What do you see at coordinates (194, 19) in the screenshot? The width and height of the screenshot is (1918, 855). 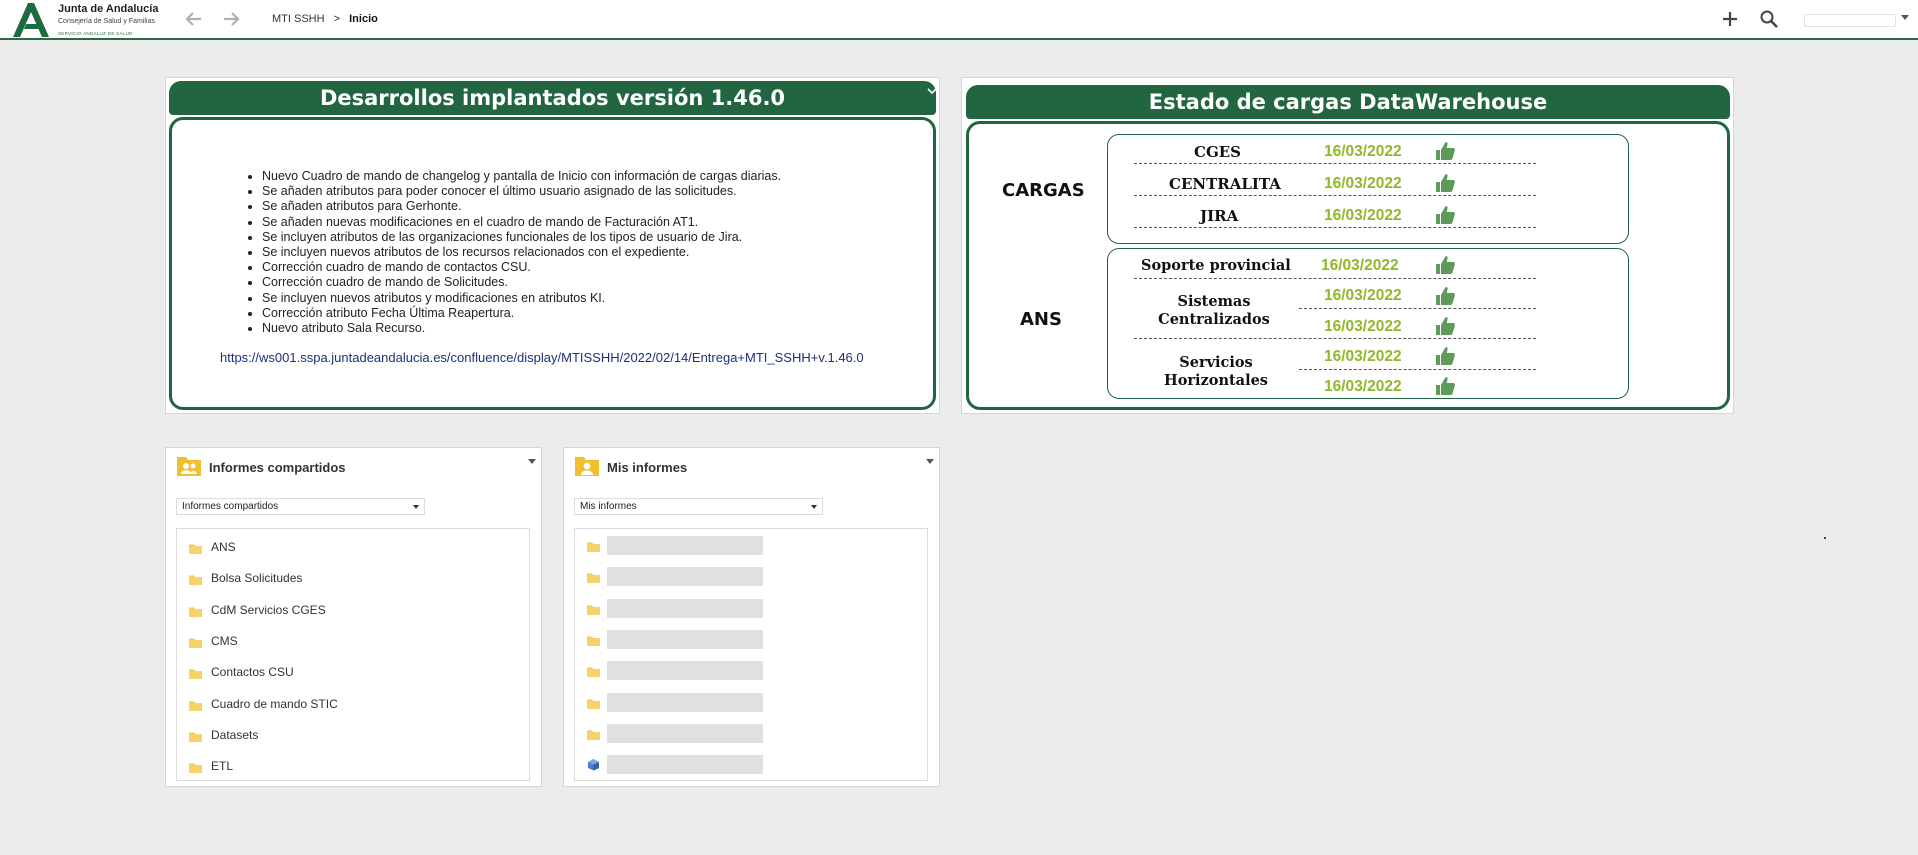 I see `back-arrow-icon` at bounding box center [194, 19].